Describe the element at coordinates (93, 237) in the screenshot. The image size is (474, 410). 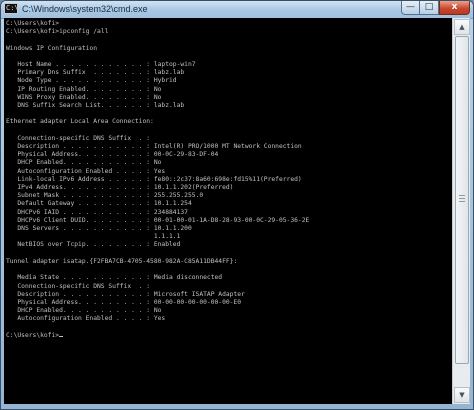
I see `console-line: 1.1.1.1` at that location.